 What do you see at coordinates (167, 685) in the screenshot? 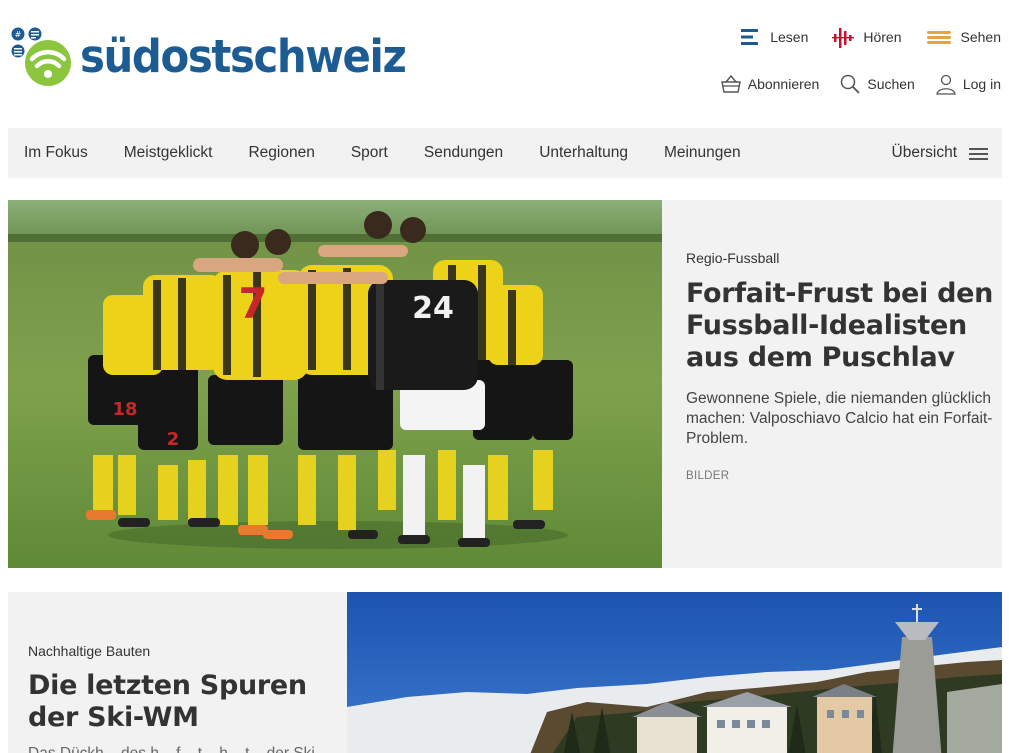
I see `headline-line: Die letzten Spuren` at bounding box center [167, 685].